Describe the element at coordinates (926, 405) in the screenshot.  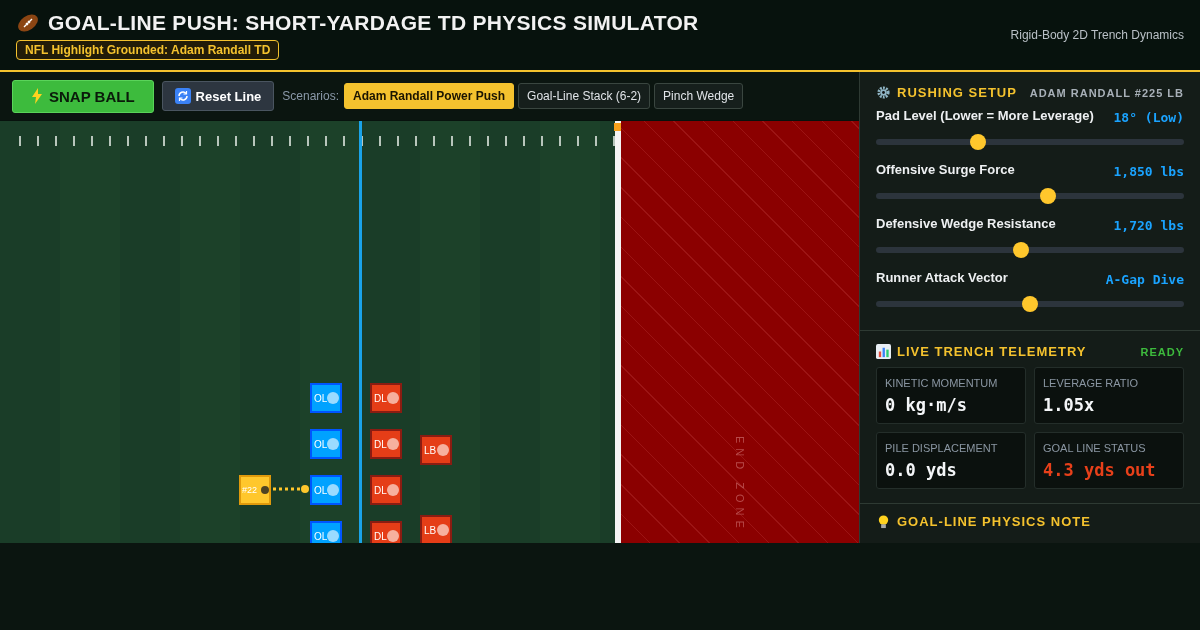
I see `metric-value: 0 kg·m/s` at that location.